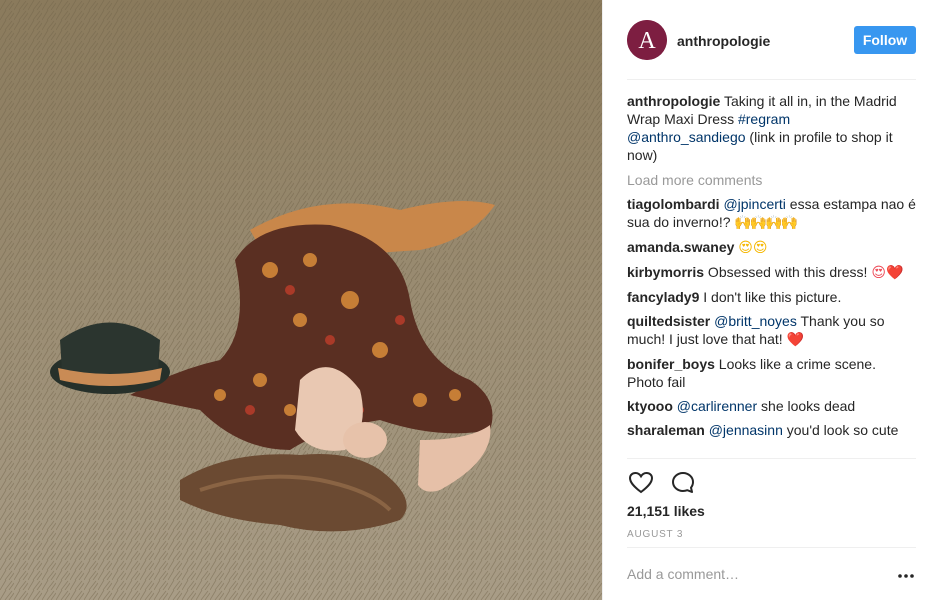  Describe the element at coordinates (668, 321) in the screenshot. I see `comment-username: quiltedsister` at that location.